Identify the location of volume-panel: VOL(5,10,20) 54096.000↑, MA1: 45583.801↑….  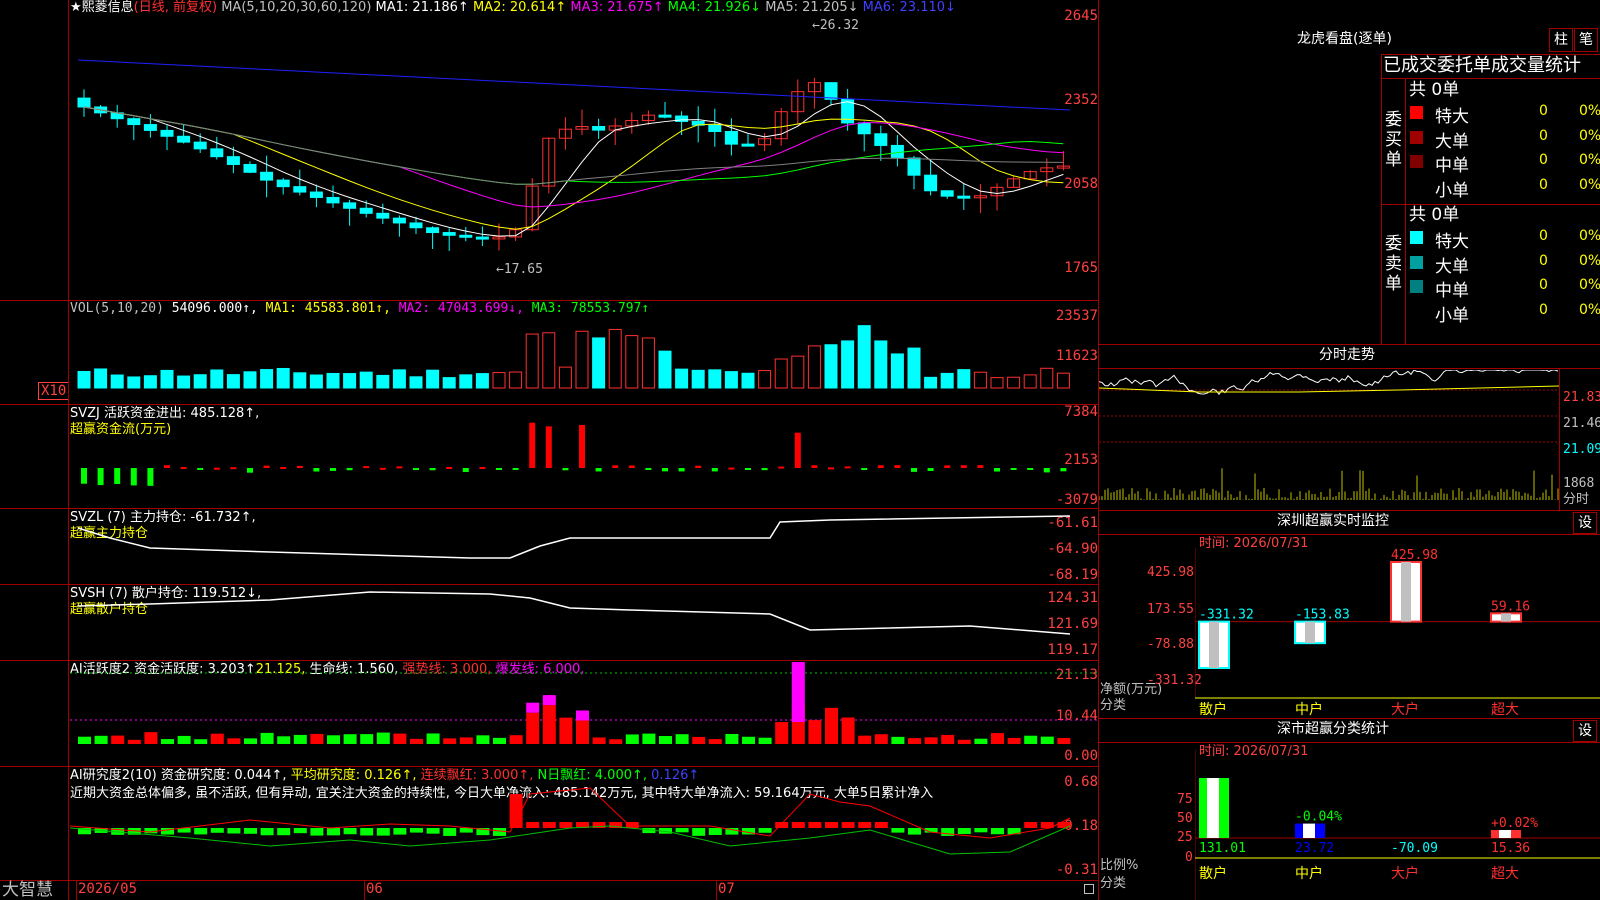
(549, 352).